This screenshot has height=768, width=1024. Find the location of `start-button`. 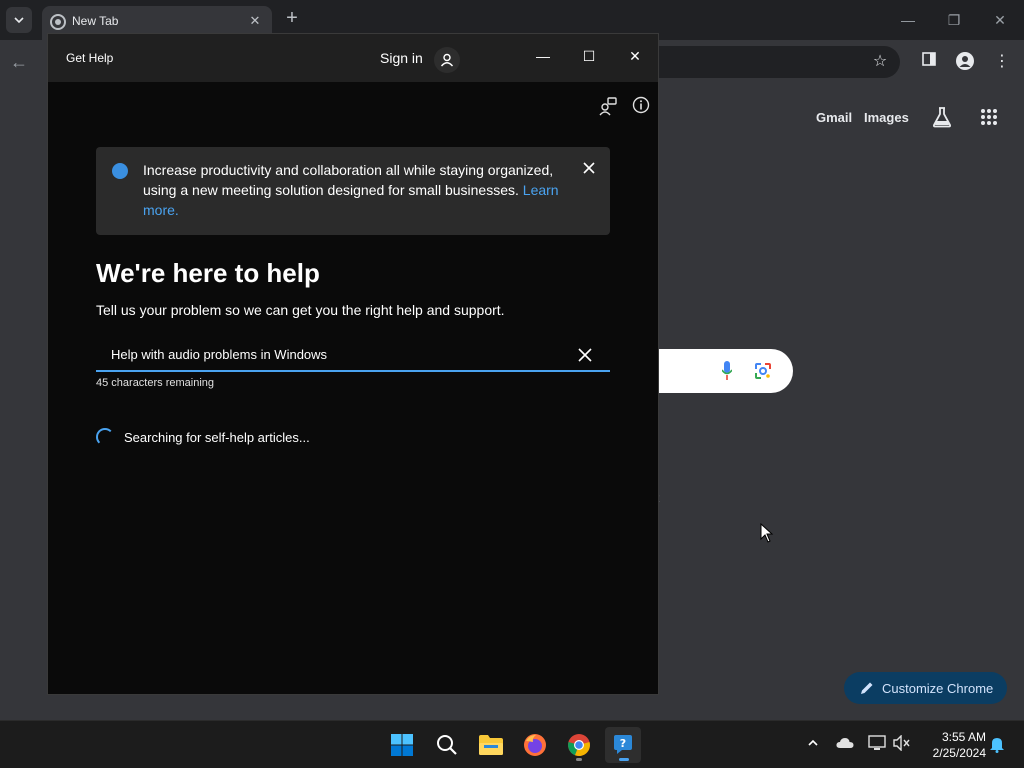

start-button is located at coordinates (402, 745).